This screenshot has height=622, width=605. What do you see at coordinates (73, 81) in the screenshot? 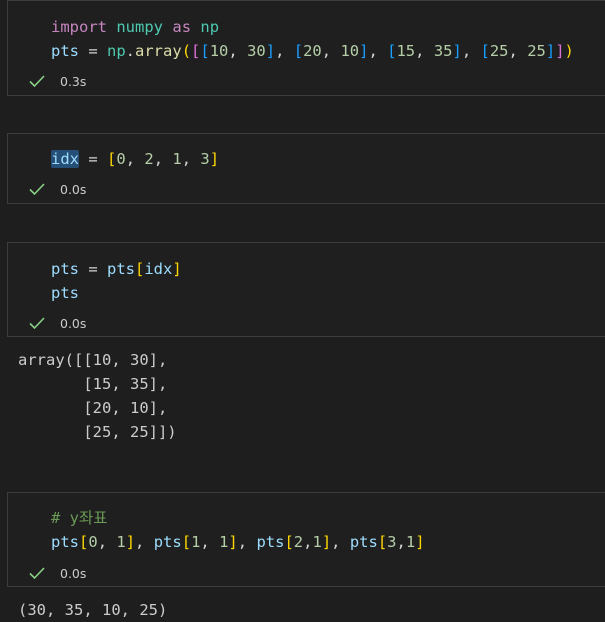
I see `cell-1-exec-time: 0.3s` at bounding box center [73, 81].